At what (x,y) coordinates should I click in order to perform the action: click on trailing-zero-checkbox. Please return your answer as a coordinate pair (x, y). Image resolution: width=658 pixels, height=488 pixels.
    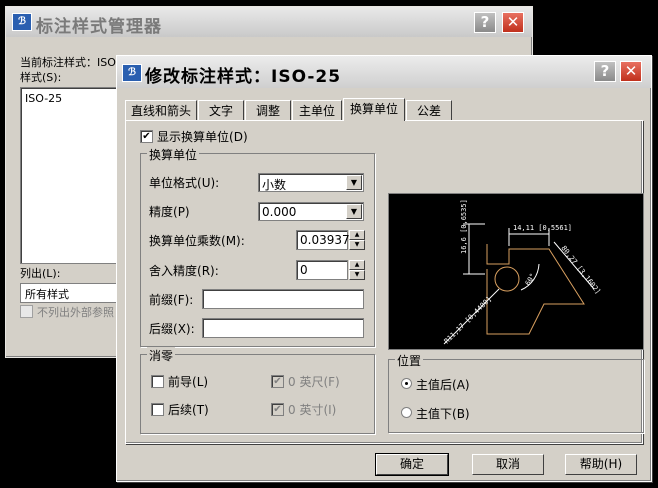
    Looking at the image, I should click on (157, 409).